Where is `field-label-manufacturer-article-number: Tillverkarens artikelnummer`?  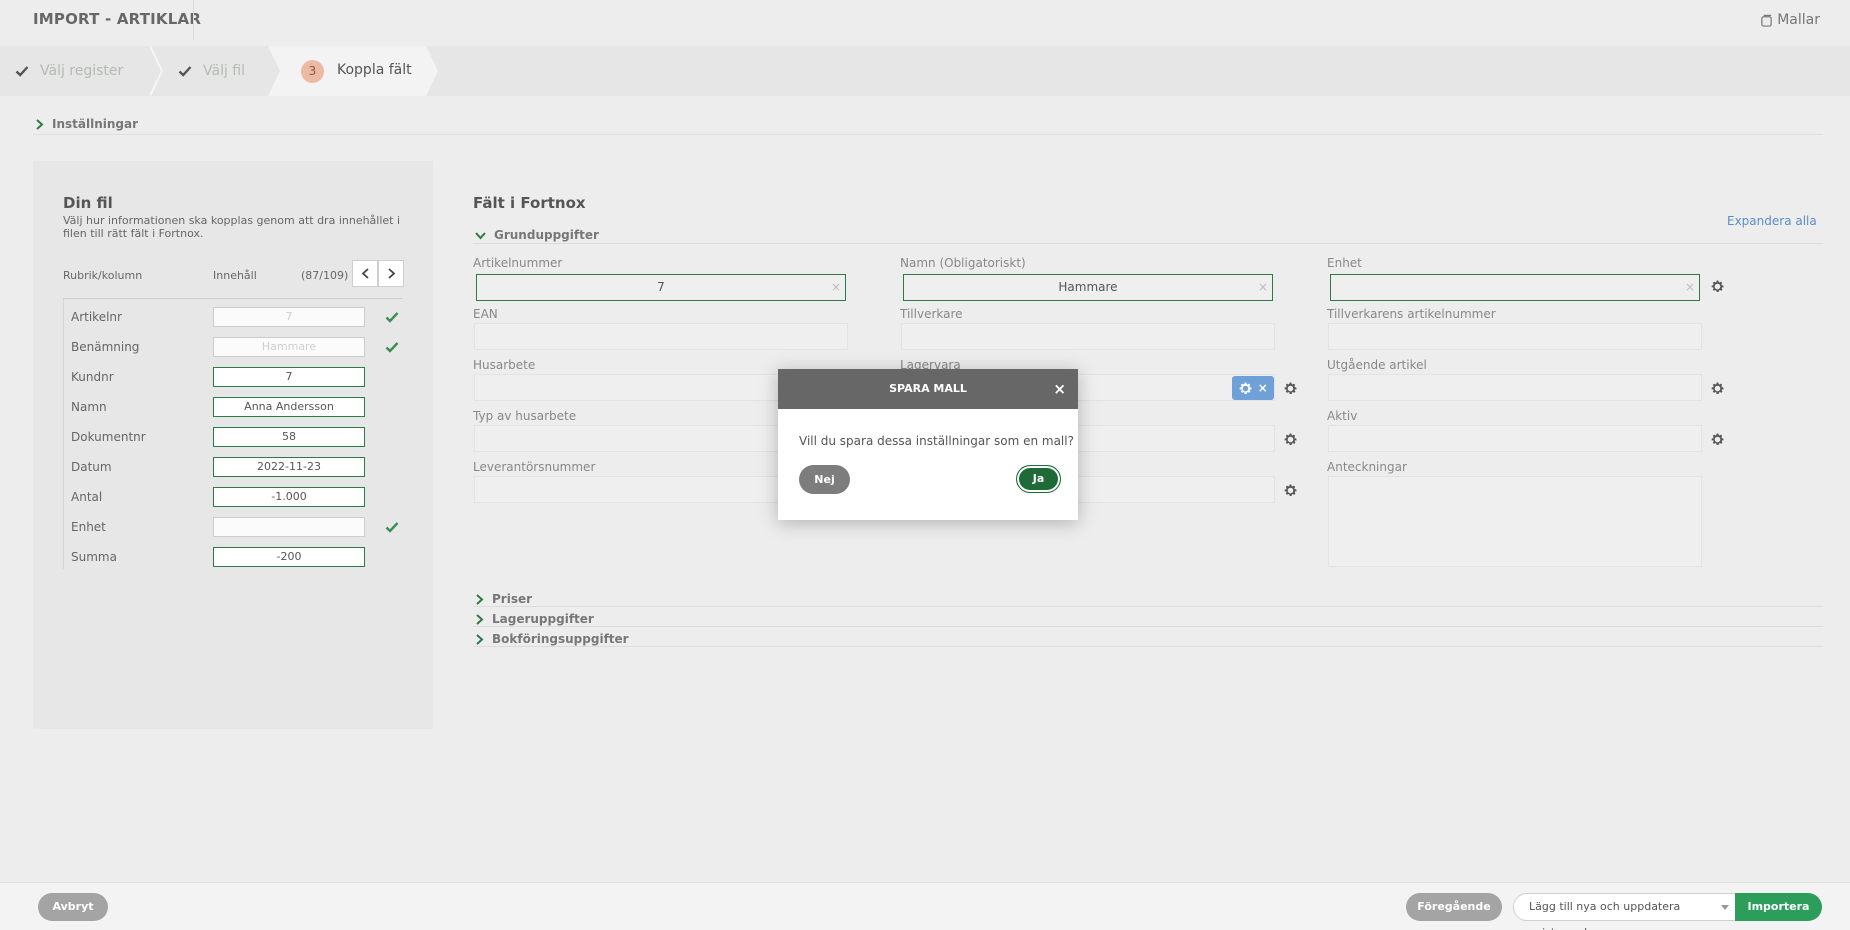
field-label-manufacturer-article-number: Tillverkarens artikelnummer is located at coordinates (1411, 314).